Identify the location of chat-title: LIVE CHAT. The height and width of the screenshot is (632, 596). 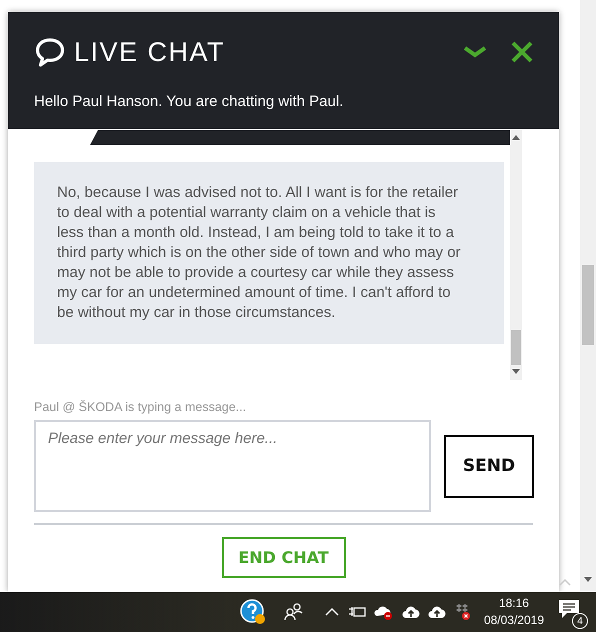
(150, 52).